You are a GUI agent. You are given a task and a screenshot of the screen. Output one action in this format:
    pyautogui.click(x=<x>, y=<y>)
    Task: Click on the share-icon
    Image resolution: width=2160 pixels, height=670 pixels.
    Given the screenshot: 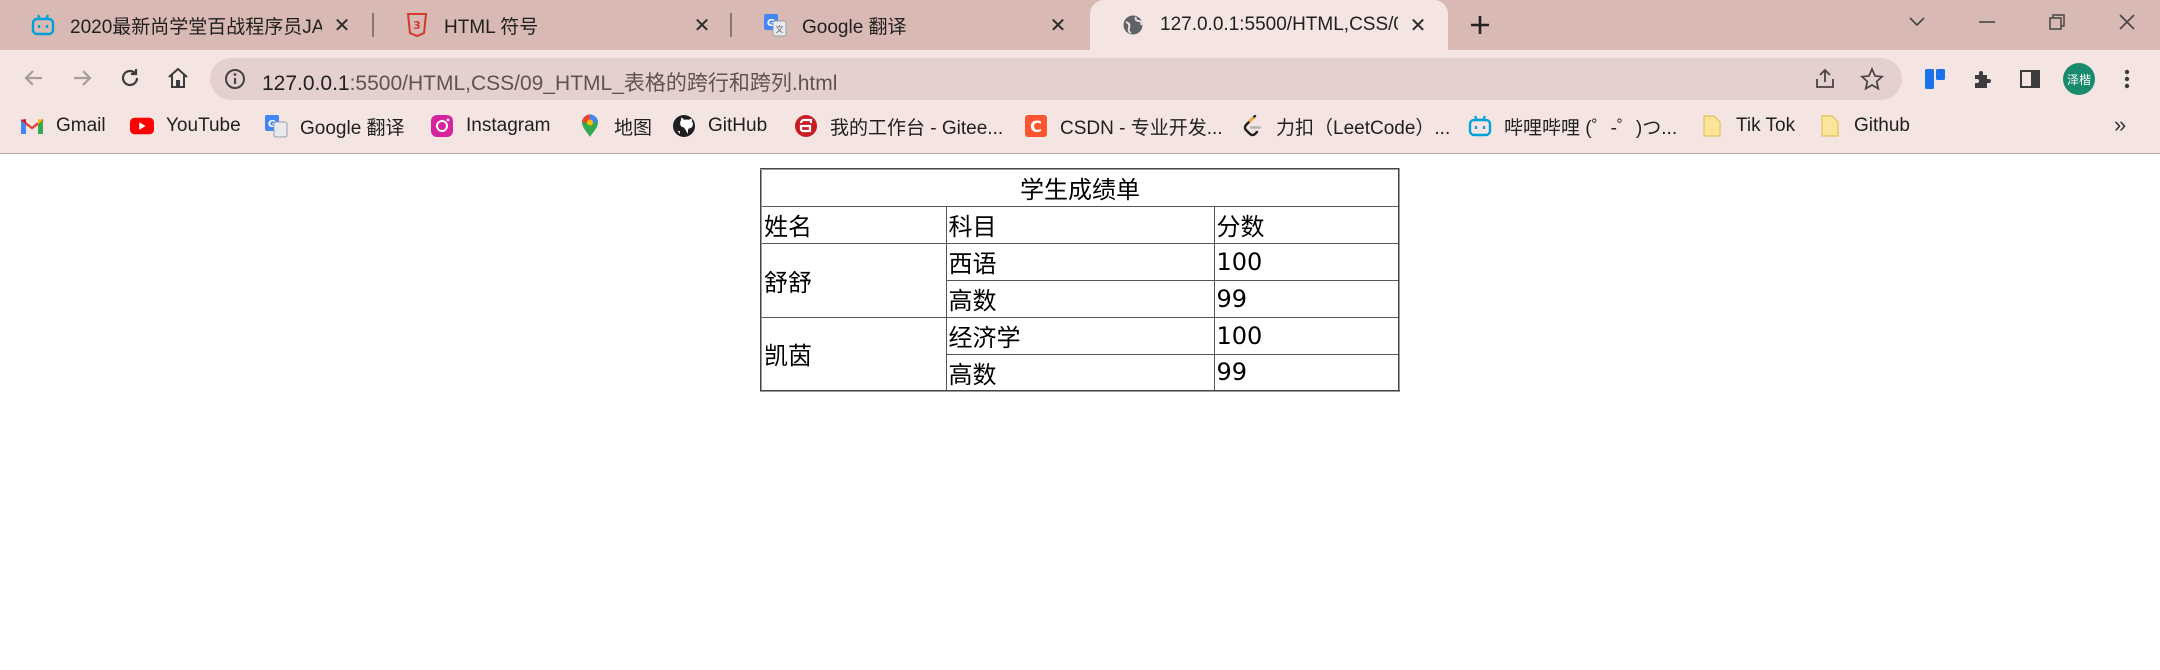 What is the action you would take?
    pyautogui.click(x=1825, y=78)
    